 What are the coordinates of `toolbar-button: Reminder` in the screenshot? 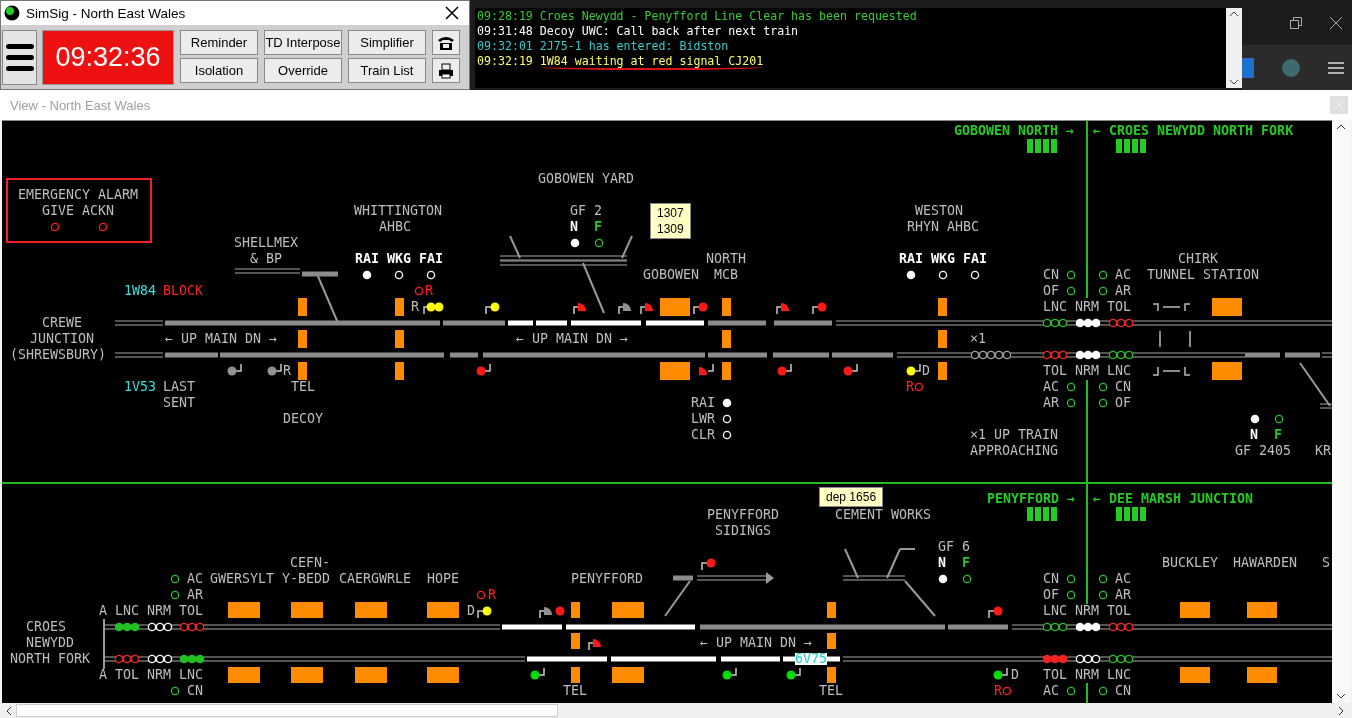 It's located at (219, 42).